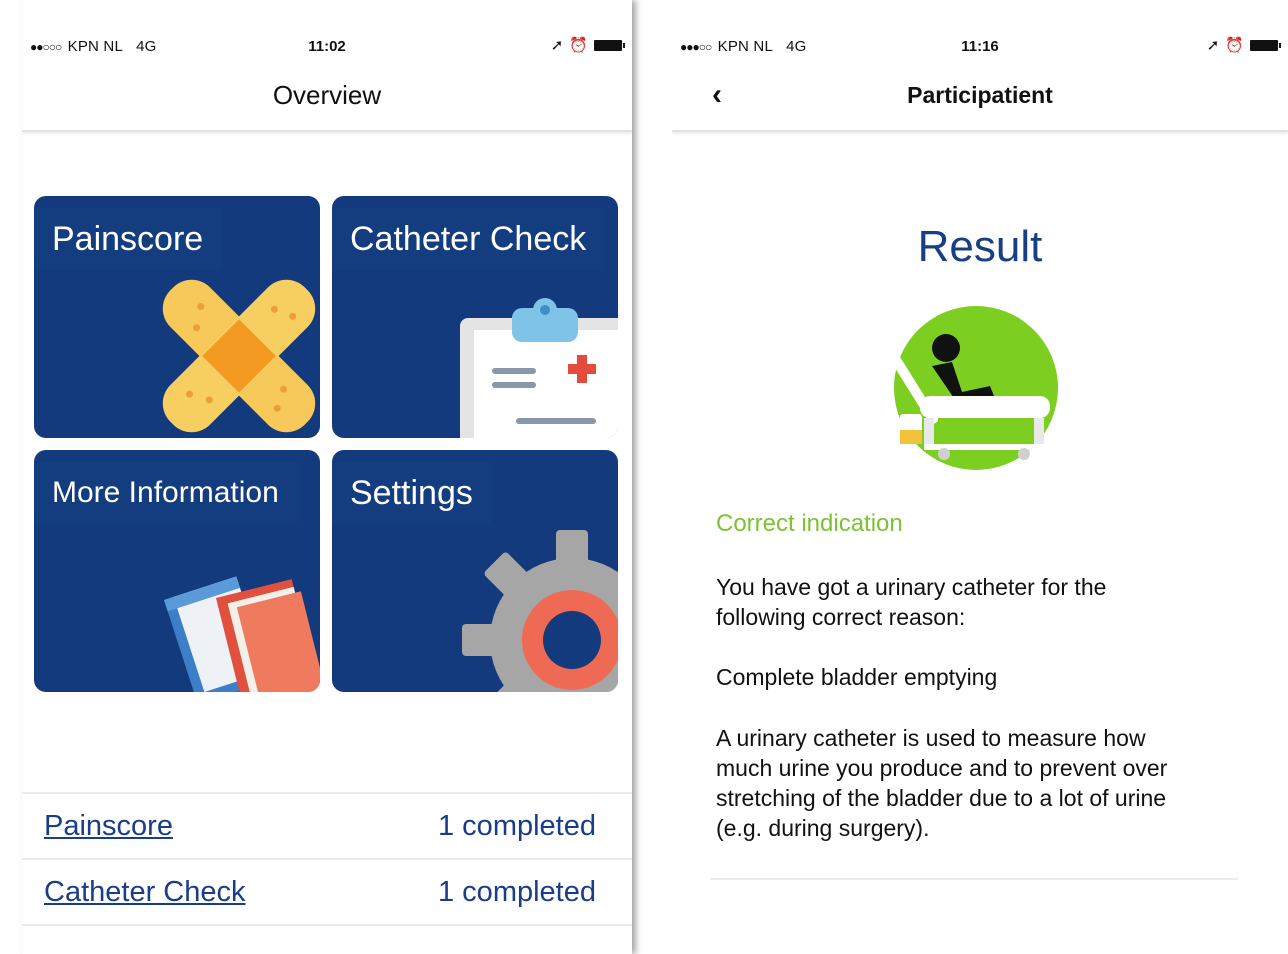 Image resolution: width=1288 pixels, height=954 pixels. What do you see at coordinates (980, 246) in the screenshot?
I see `result-heading: Result` at bounding box center [980, 246].